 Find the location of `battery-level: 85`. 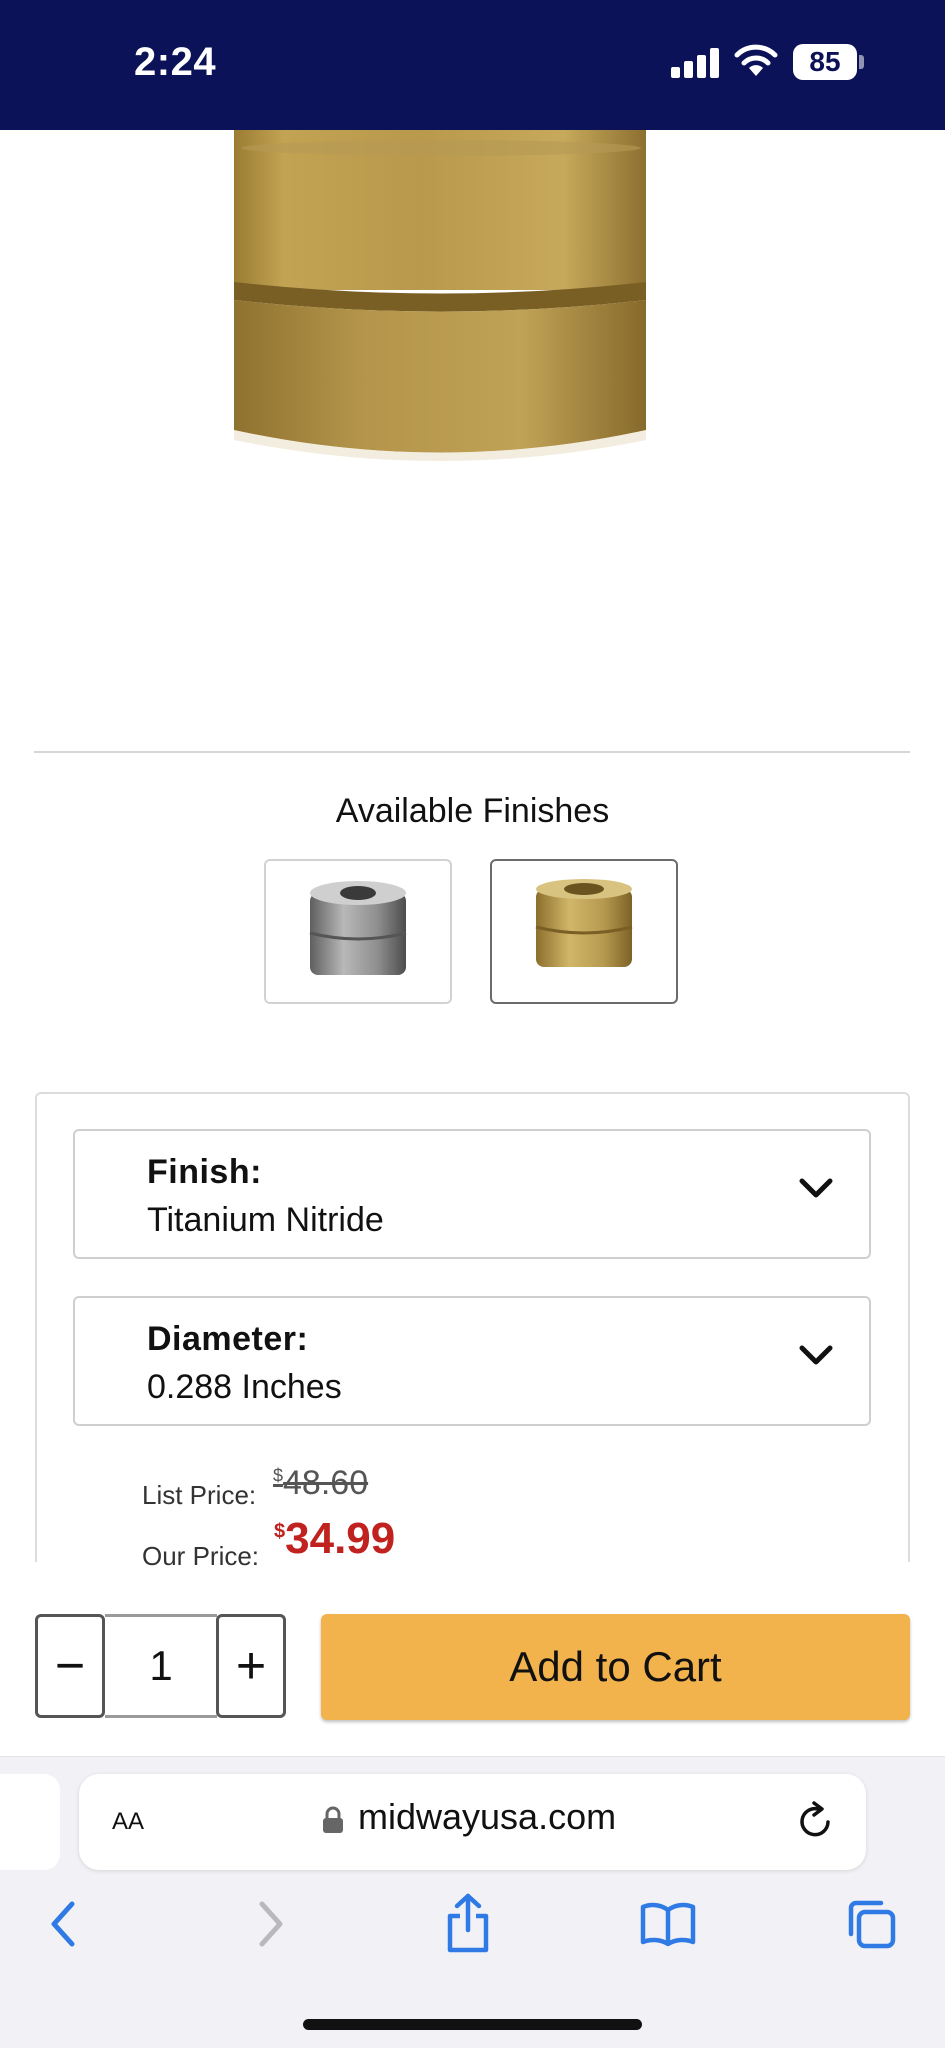

battery-level: 85 is located at coordinates (825, 61).